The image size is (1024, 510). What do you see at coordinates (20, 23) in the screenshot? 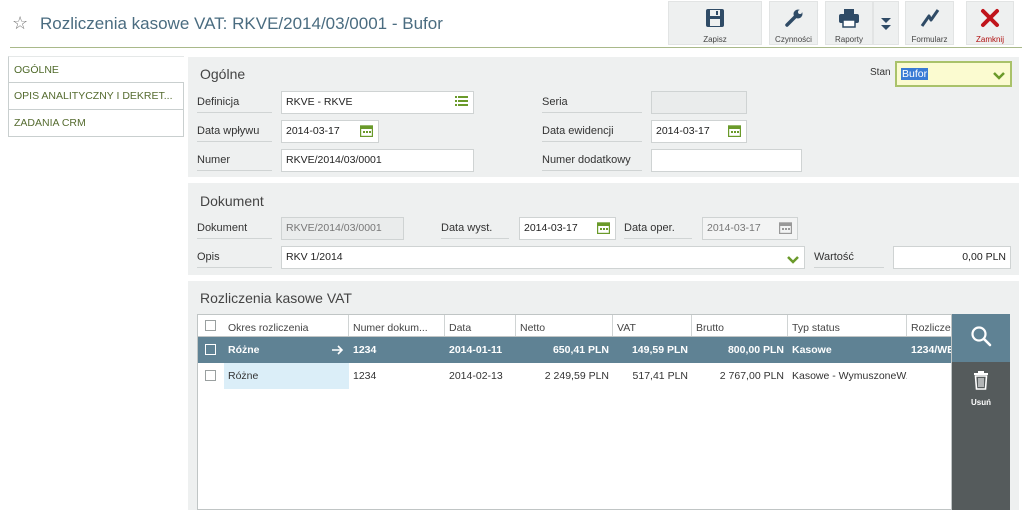
I see `favorite-star-icon: ☆` at bounding box center [20, 23].